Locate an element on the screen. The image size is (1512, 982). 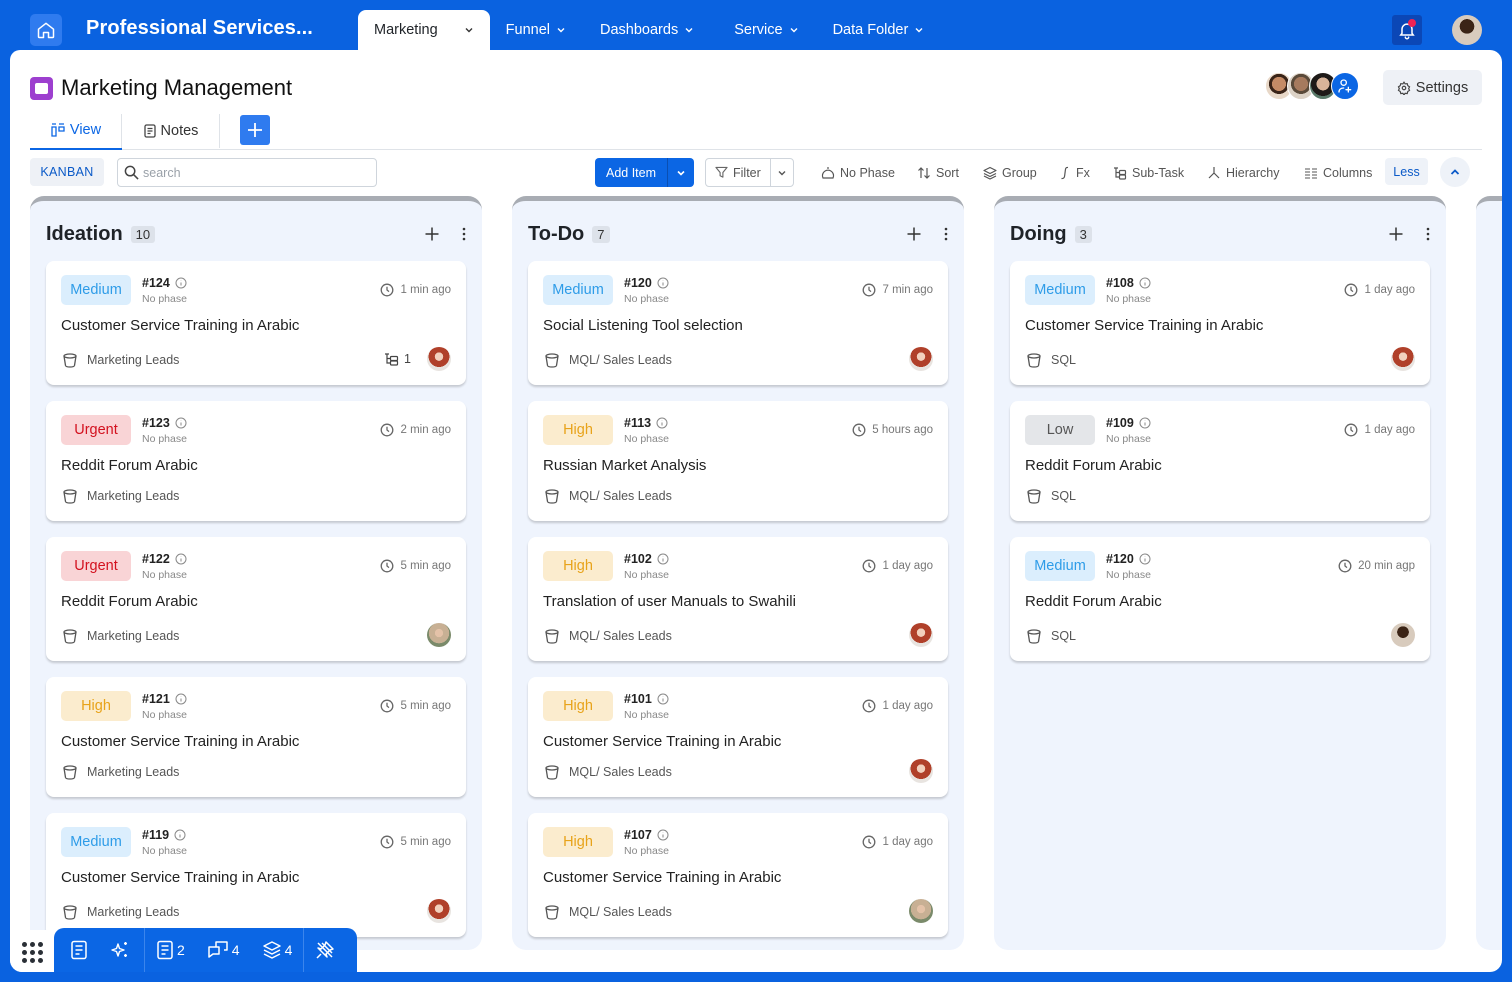
search-box is located at coordinates (247, 172).